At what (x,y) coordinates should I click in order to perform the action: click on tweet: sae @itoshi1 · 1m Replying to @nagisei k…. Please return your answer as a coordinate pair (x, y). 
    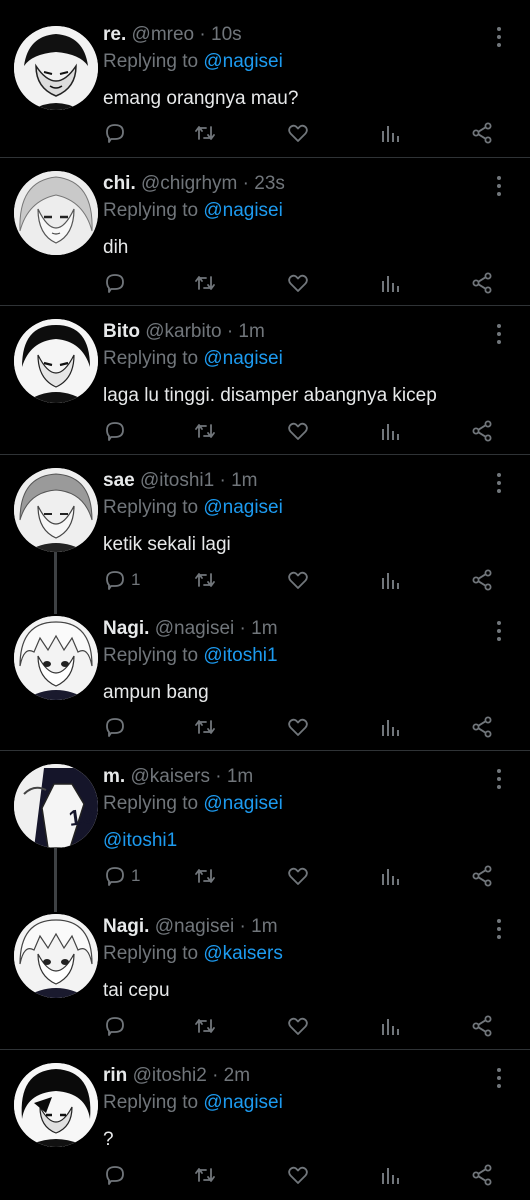
    Looking at the image, I should click on (265, 534).